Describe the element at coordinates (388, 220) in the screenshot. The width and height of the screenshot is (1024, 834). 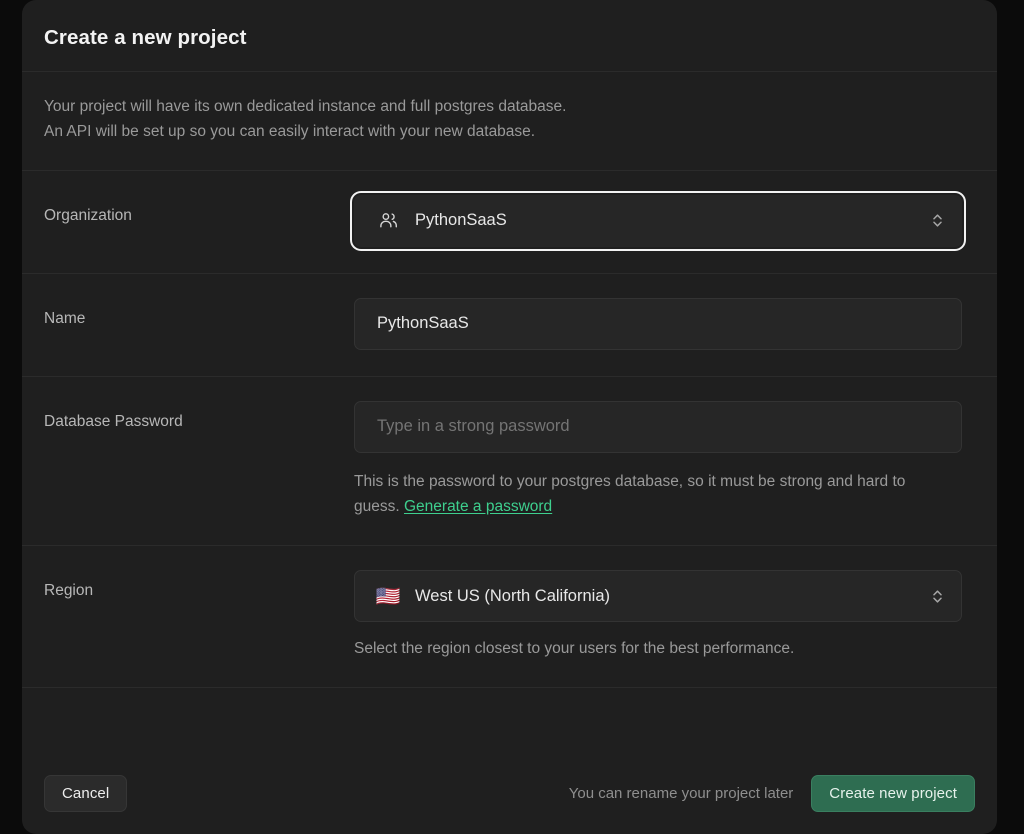
I see `users-icon` at that location.